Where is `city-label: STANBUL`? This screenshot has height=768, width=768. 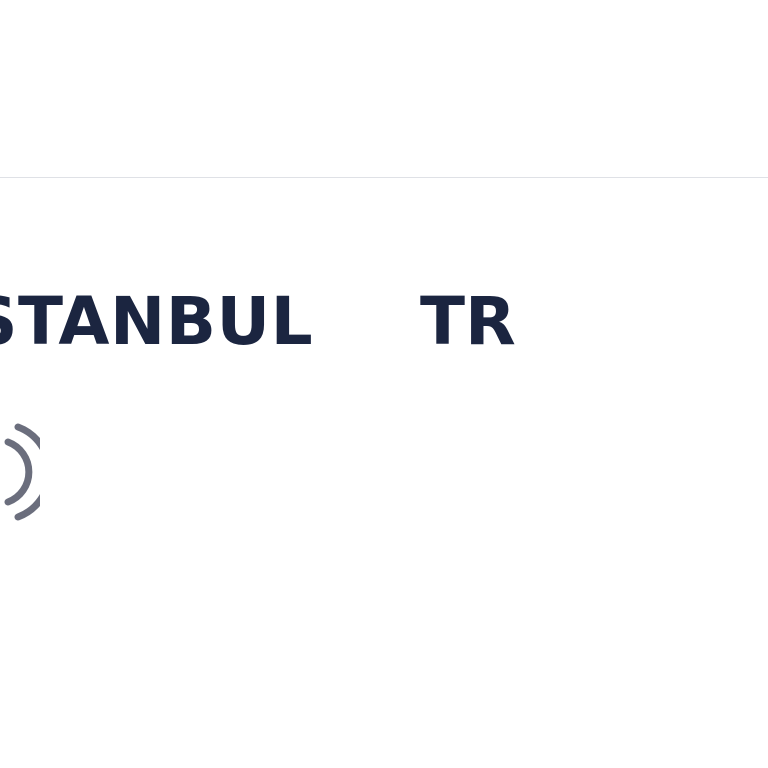
city-label: STANBUL is located at coordinates (157, 321).